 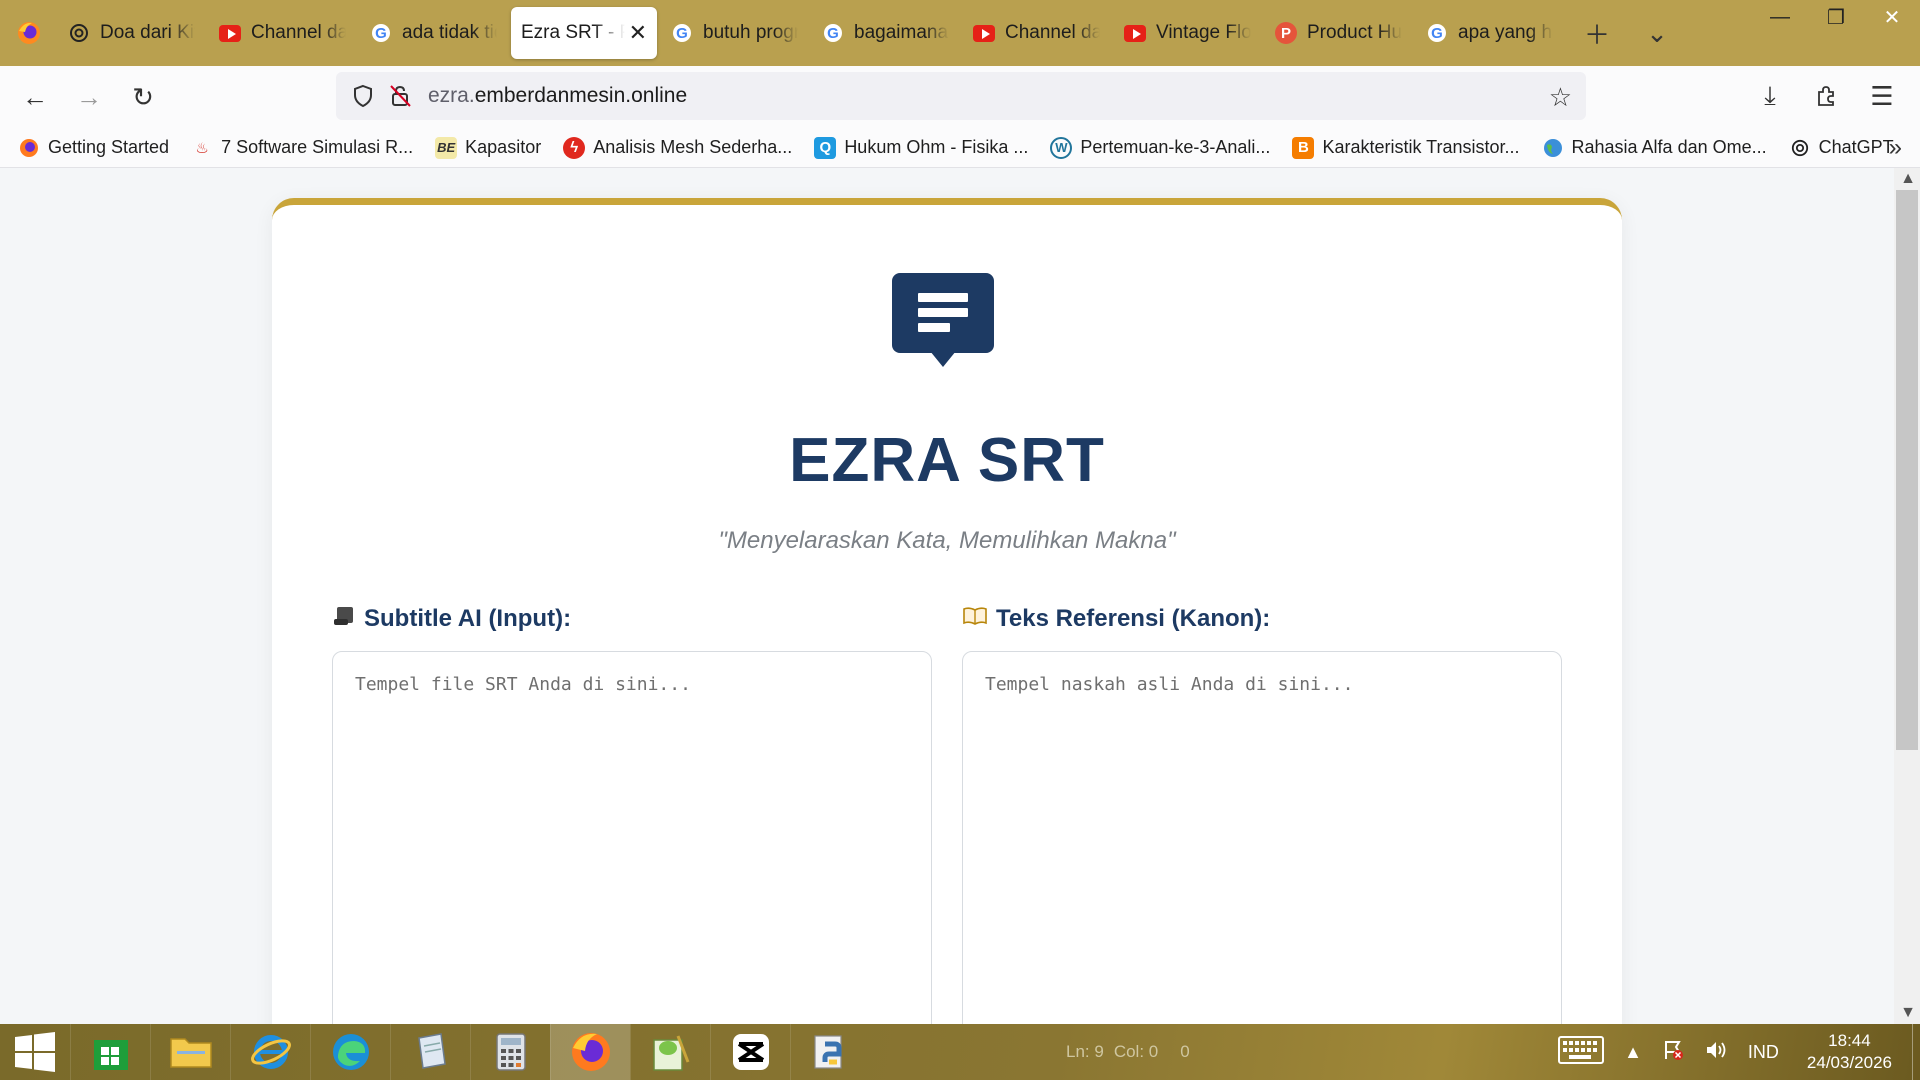 I want to click on show-desktop-button, so click(x=1916, y=1052).